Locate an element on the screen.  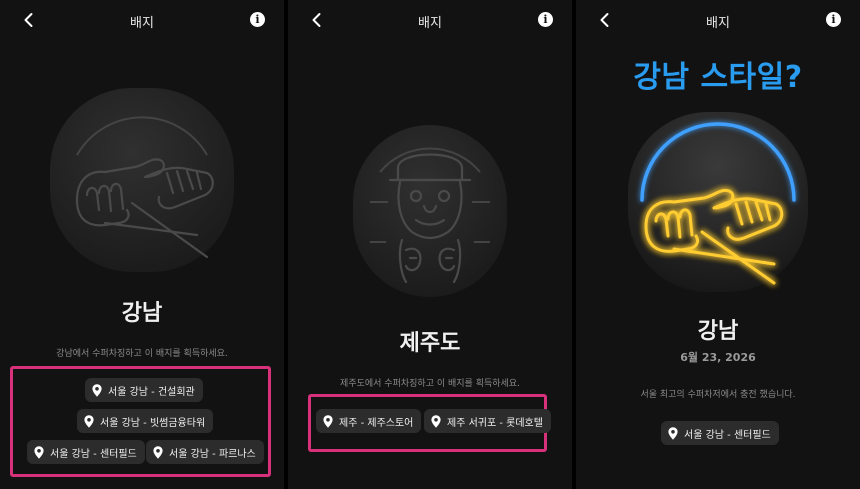
headline: 강남 스타일? is located at coordinates (718, 77).